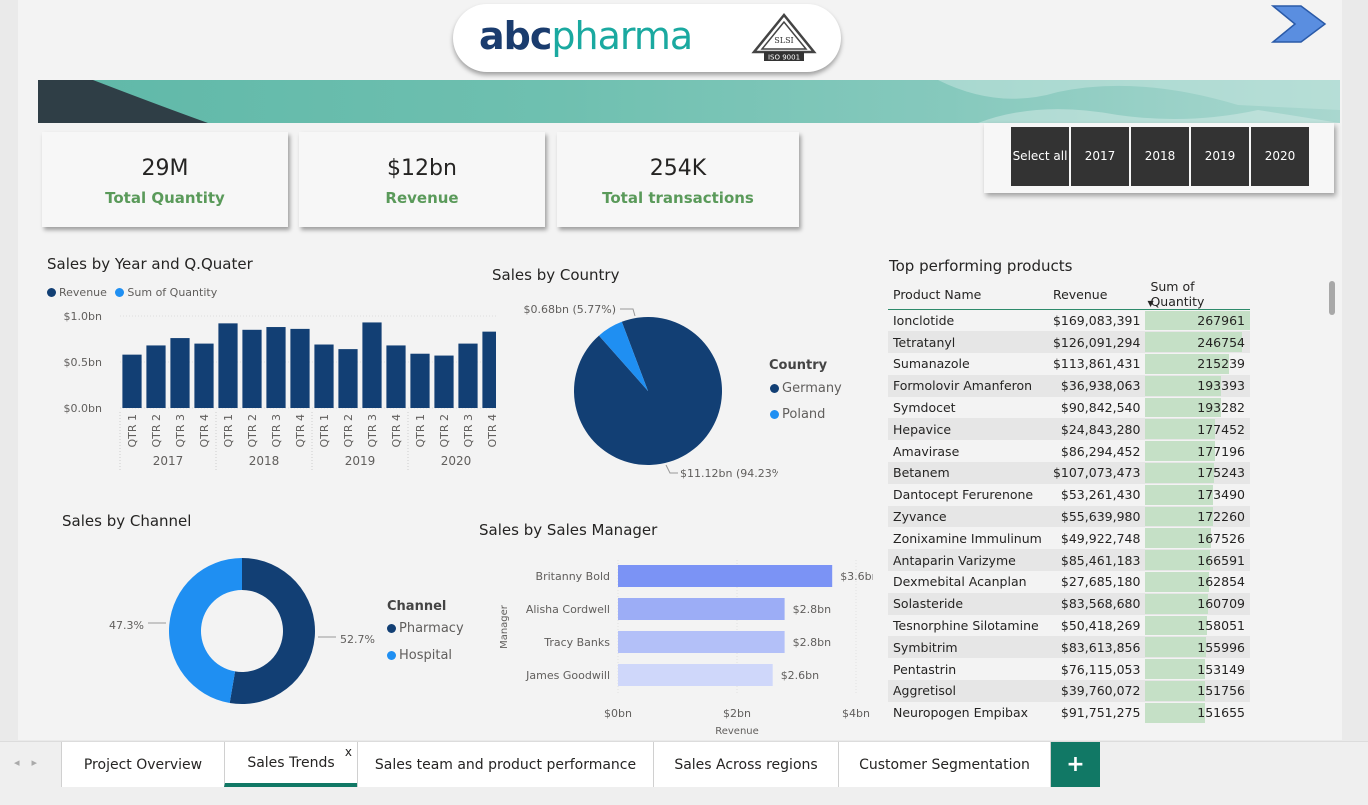  What do you see at coordinates (568, 530) in the screenshot?
I see `chart-title-sales-by-manager: Sales by Sales Manager` at bounding box center [568, 530].